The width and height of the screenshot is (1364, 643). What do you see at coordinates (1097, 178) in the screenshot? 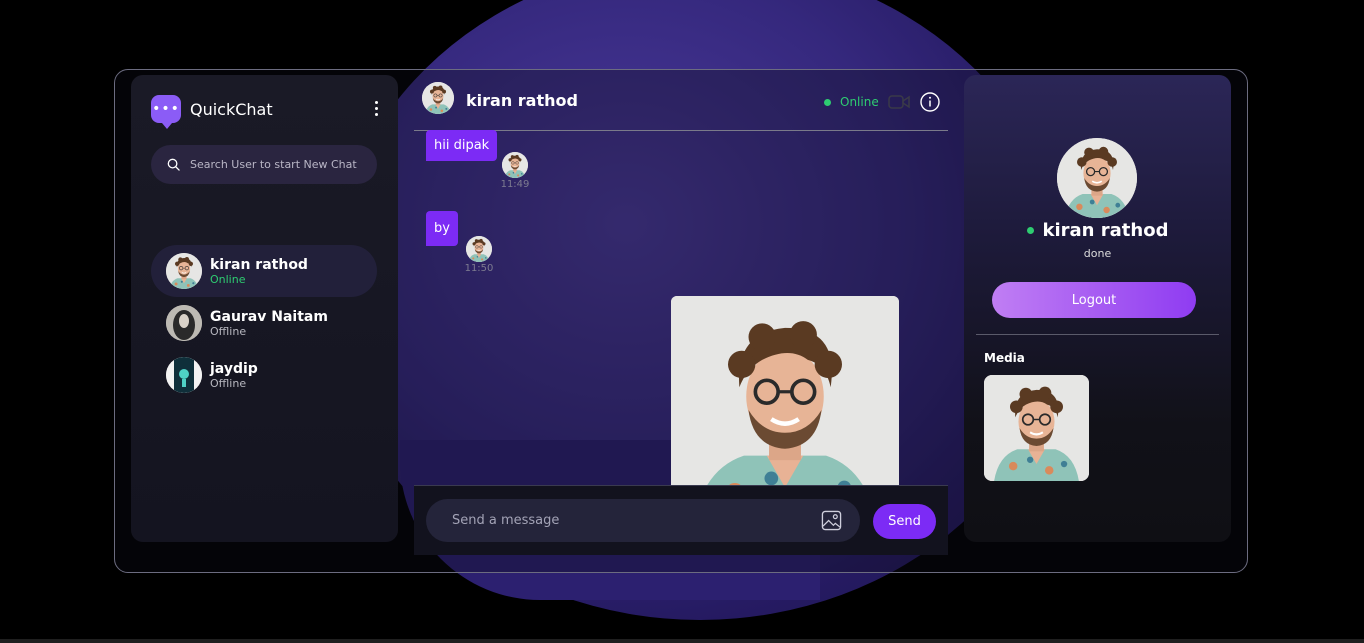
I see `profile-avatar` at bounding box center [1097, 178].